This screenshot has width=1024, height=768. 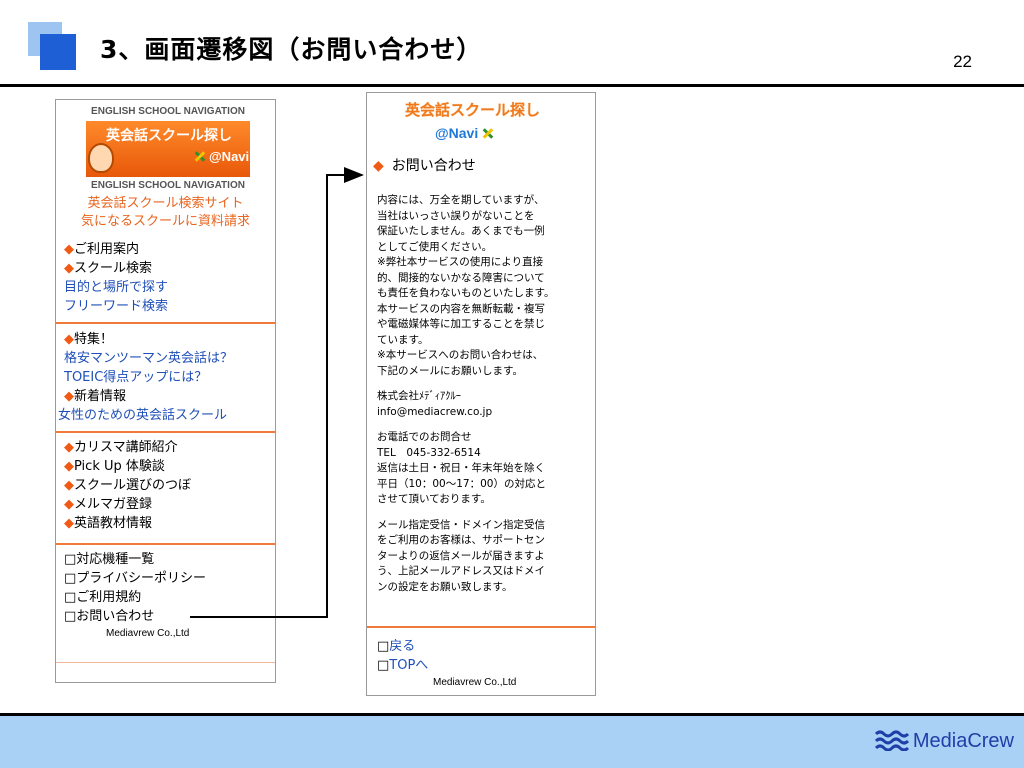 I want to click on left-footer: Mediavrew Co.,Ltd, so click(x=148, y=633).